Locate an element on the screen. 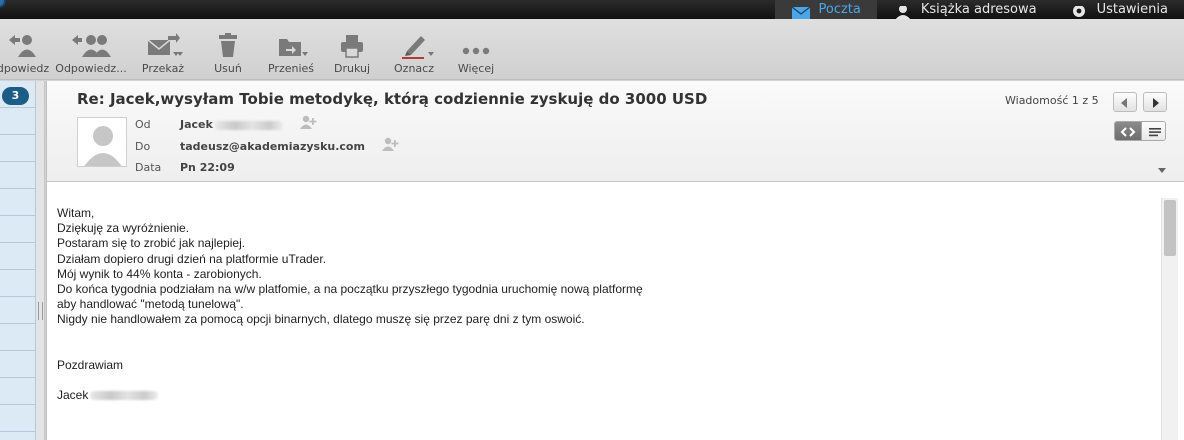  default-avatar-icon is located at coordinates (103, 146).